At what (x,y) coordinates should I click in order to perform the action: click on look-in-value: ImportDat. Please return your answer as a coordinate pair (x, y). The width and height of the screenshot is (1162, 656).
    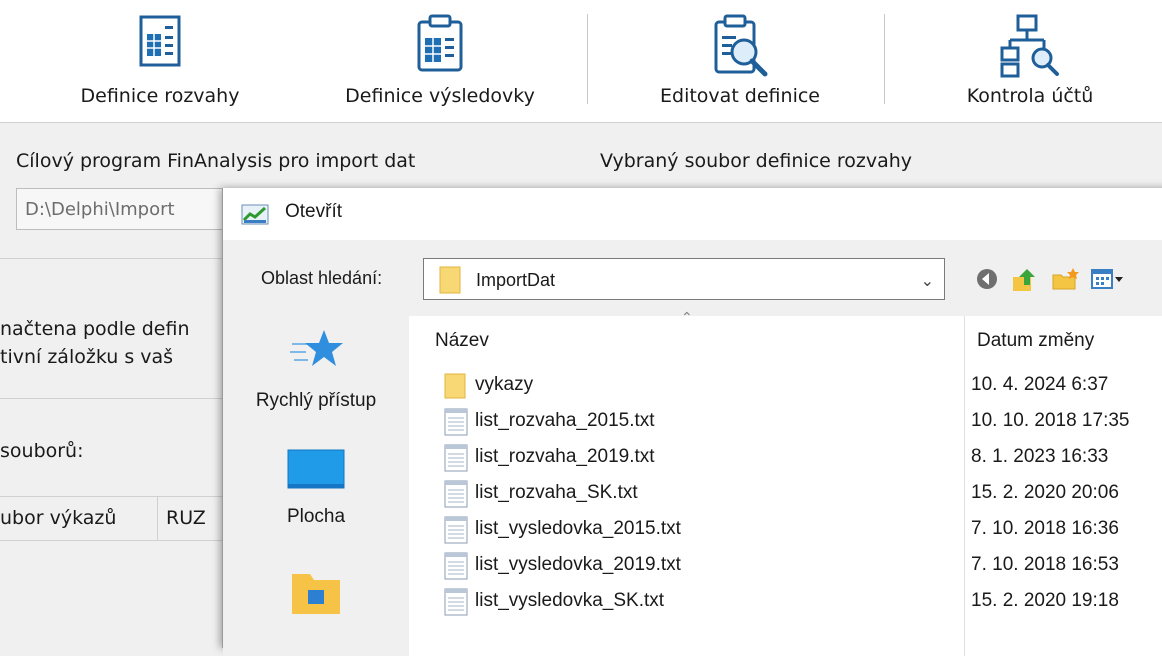
    Looking at the image, I should click on (516, 280).